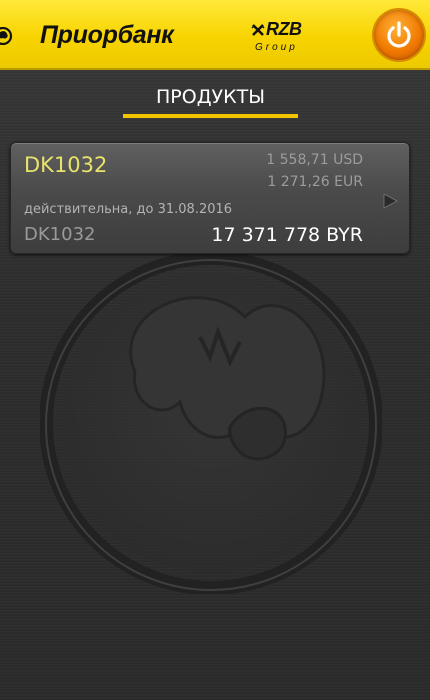 This screenshot has width=430, height=700. What do you see at coordinates (284, 29) in the screenshot?
I see `rzb-logo-text: RZB` at bounding box center [284, 29].